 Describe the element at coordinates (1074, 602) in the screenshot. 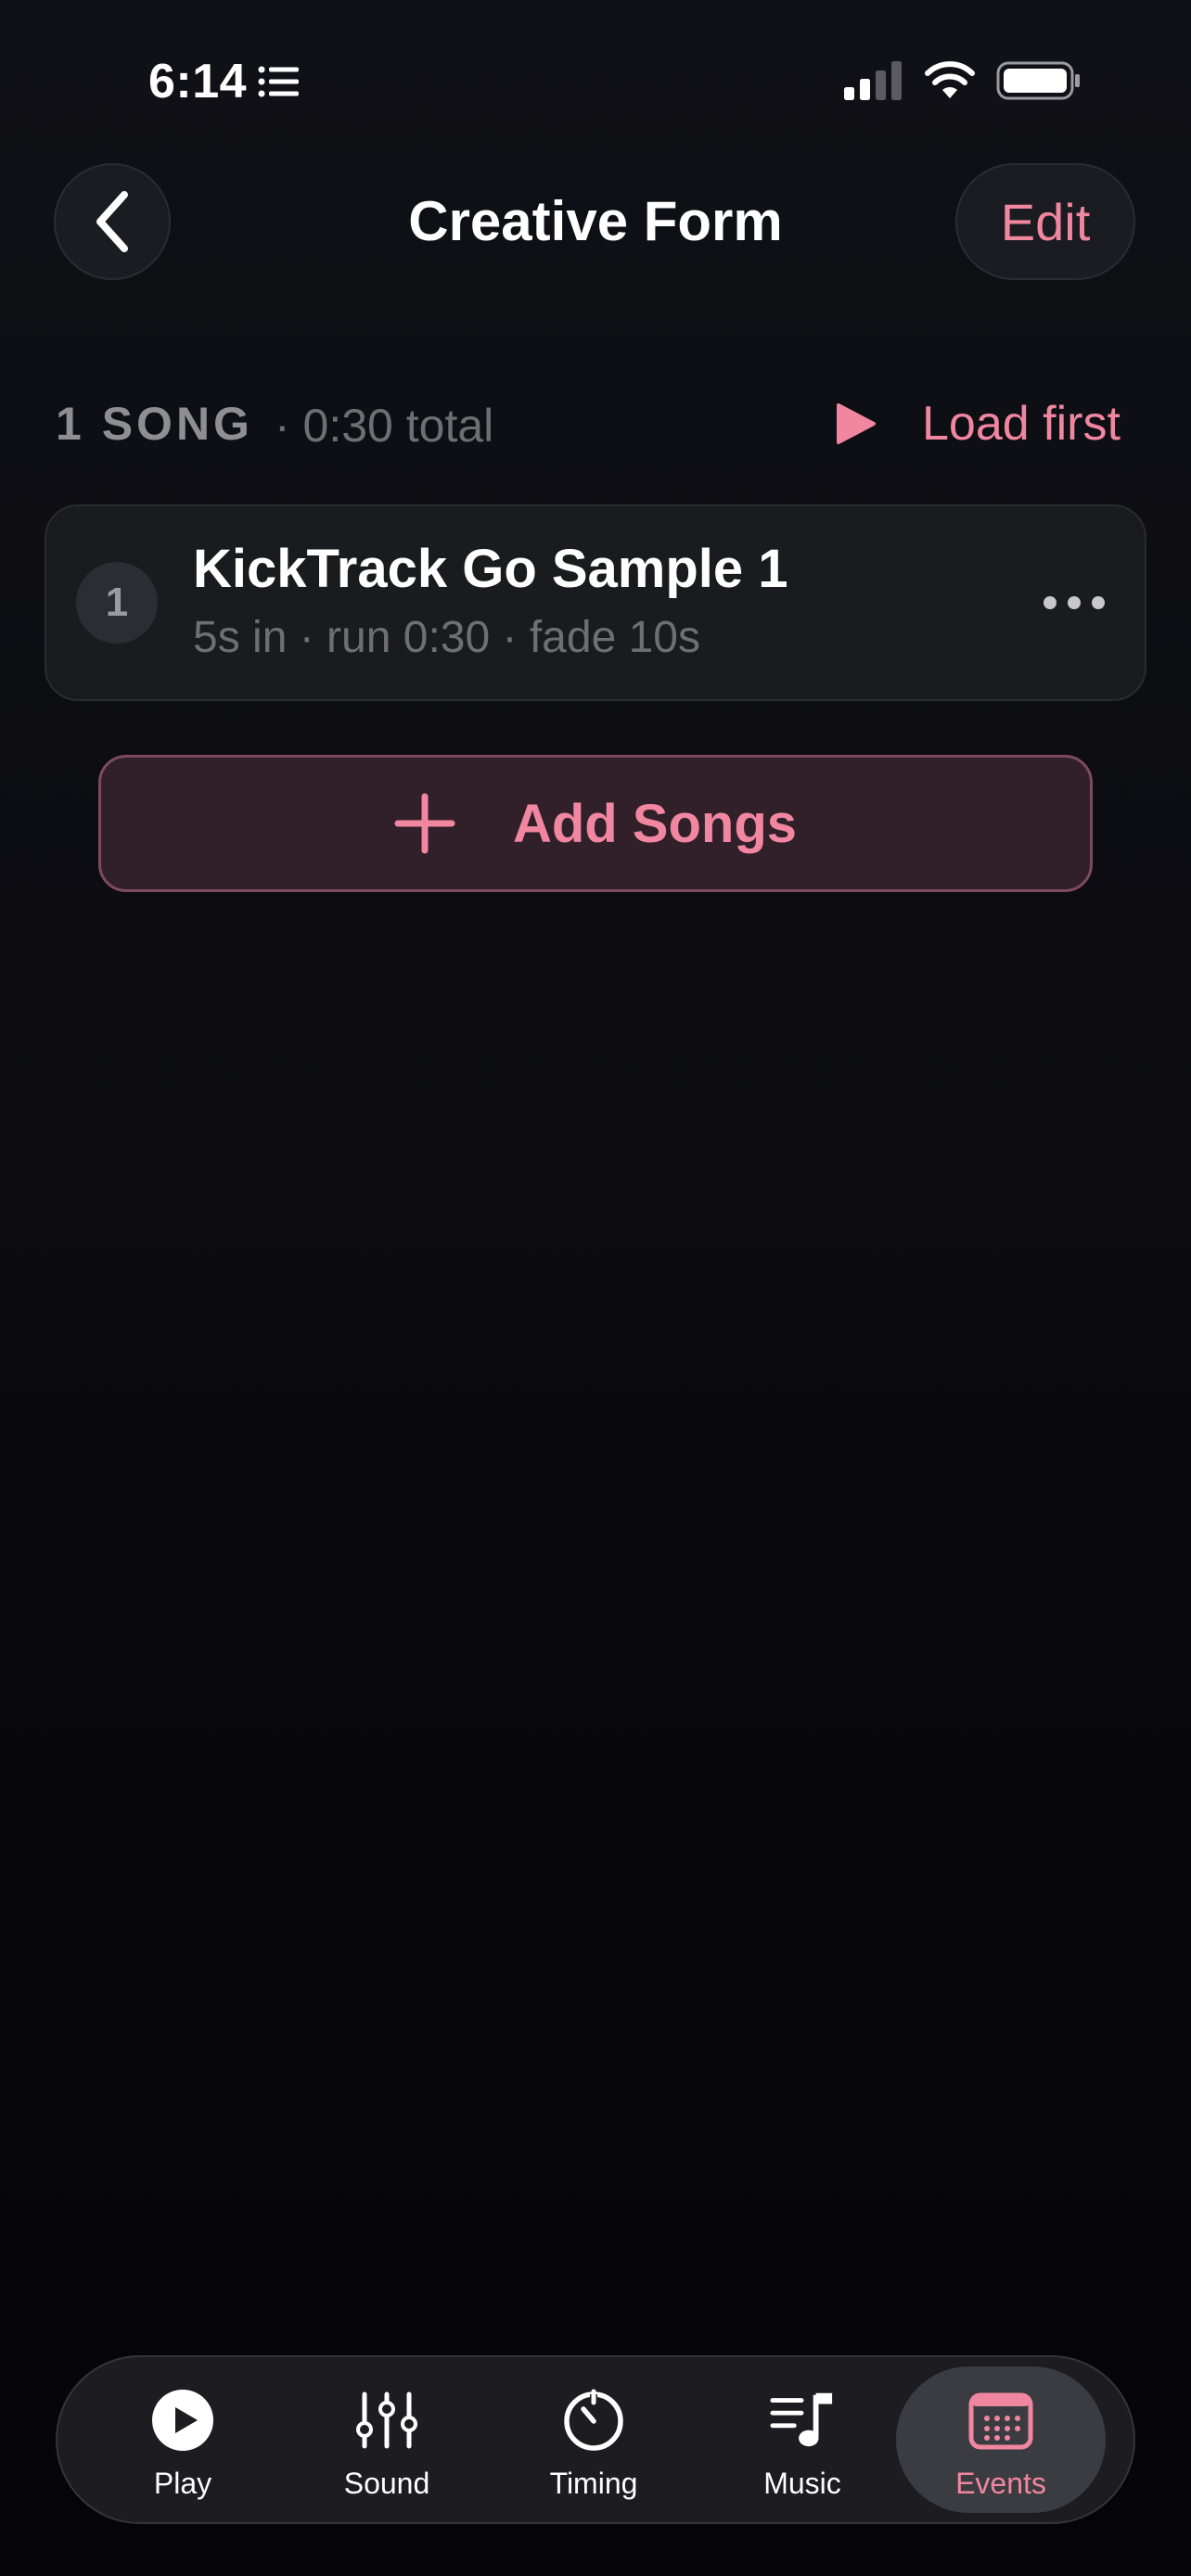

I see `more-options-icon` at that location.